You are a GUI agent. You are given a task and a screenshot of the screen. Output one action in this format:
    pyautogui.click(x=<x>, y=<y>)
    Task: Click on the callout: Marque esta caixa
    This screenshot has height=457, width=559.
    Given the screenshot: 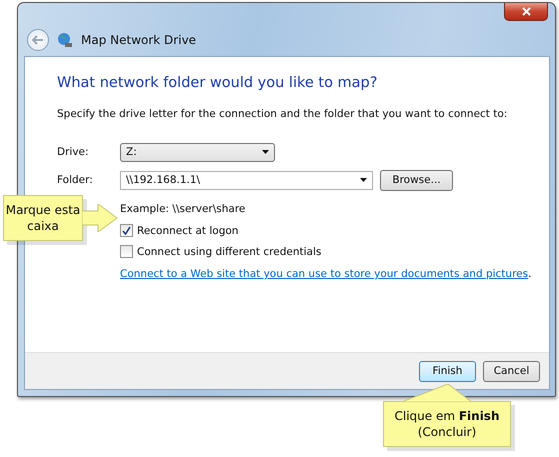 What is the action you would take?
    pyautogui.click(x=43, y=218)
    